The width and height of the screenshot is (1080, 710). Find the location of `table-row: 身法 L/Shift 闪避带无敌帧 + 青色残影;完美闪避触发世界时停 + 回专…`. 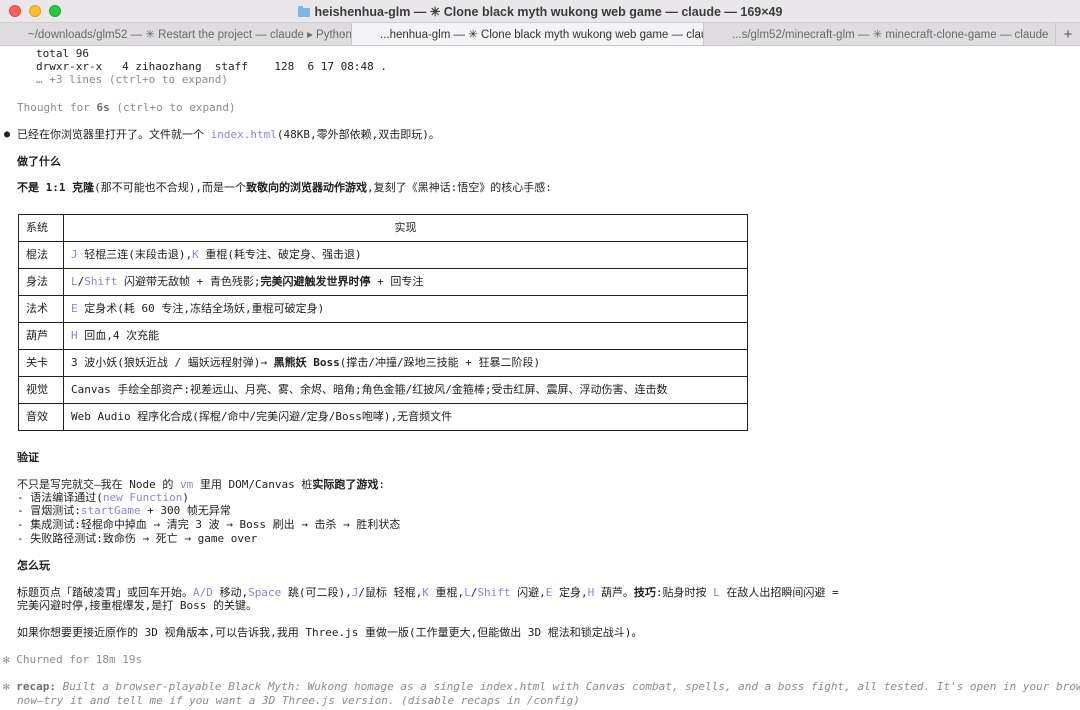

table-row: 身法 L/Shift 闪避带无敌帧 + 青色残影;完美闪避触发世界时停 + 回专… is located at coordinates (383, 282).